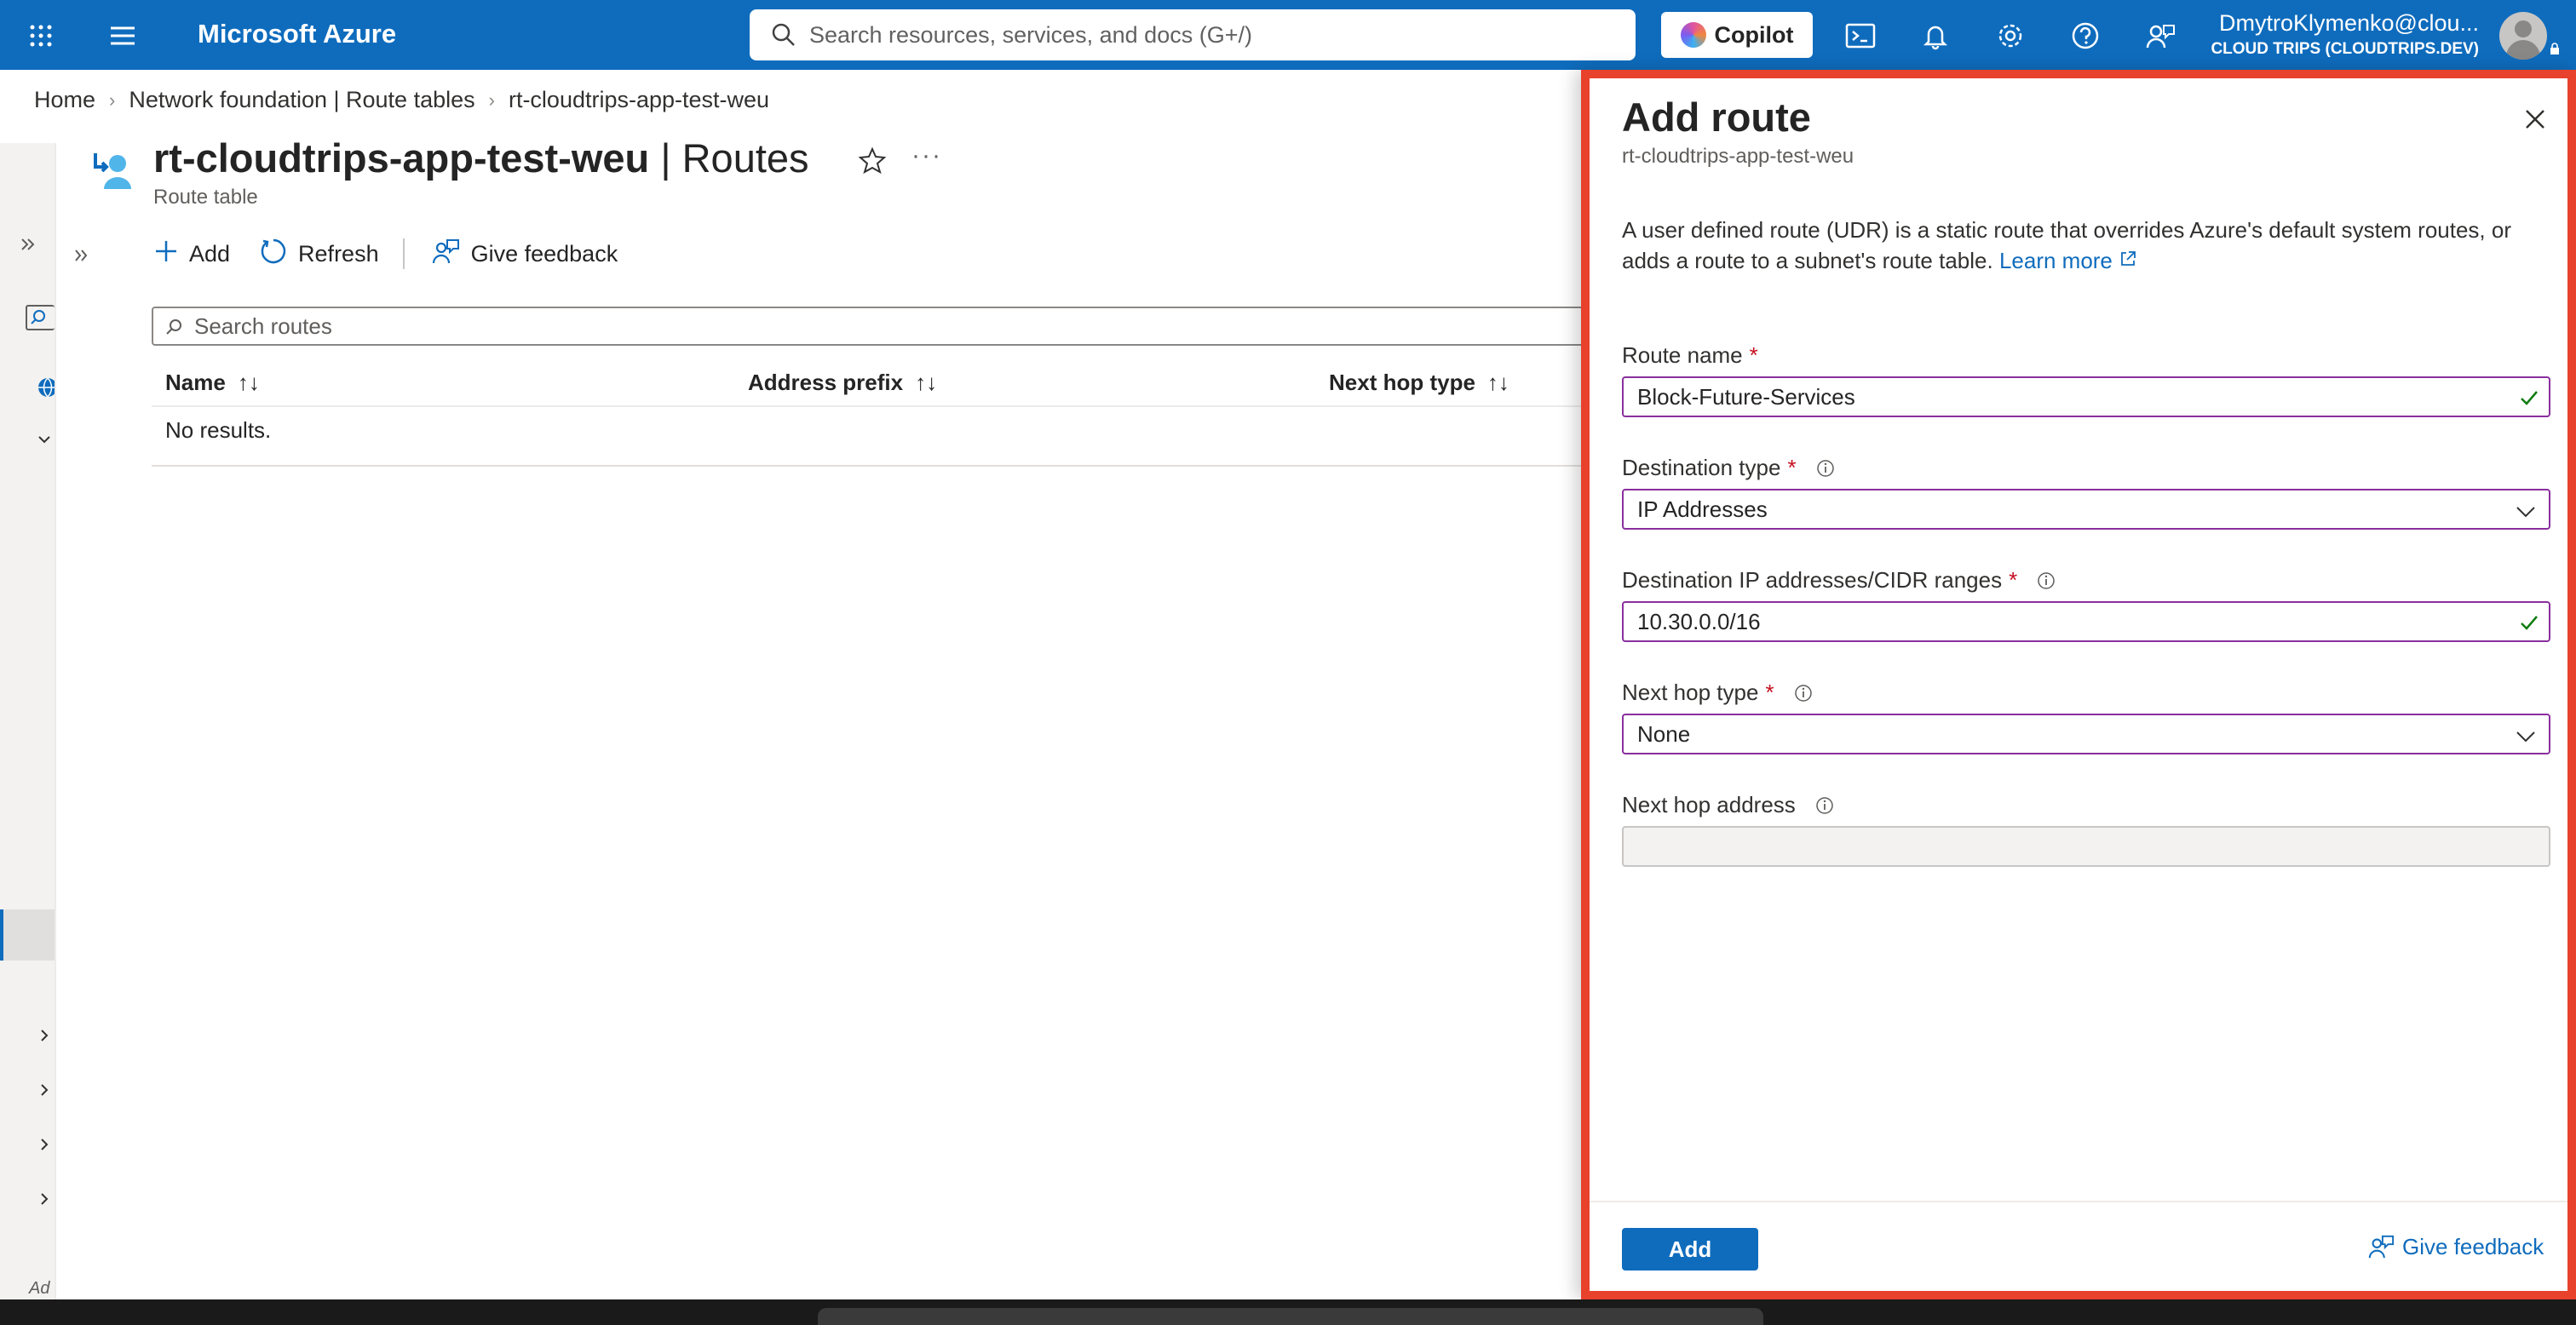  What do you see at coordinates (735, 158) in the screenshot?
I see `resource-section: | Routes` at bounding box center [735, 158].